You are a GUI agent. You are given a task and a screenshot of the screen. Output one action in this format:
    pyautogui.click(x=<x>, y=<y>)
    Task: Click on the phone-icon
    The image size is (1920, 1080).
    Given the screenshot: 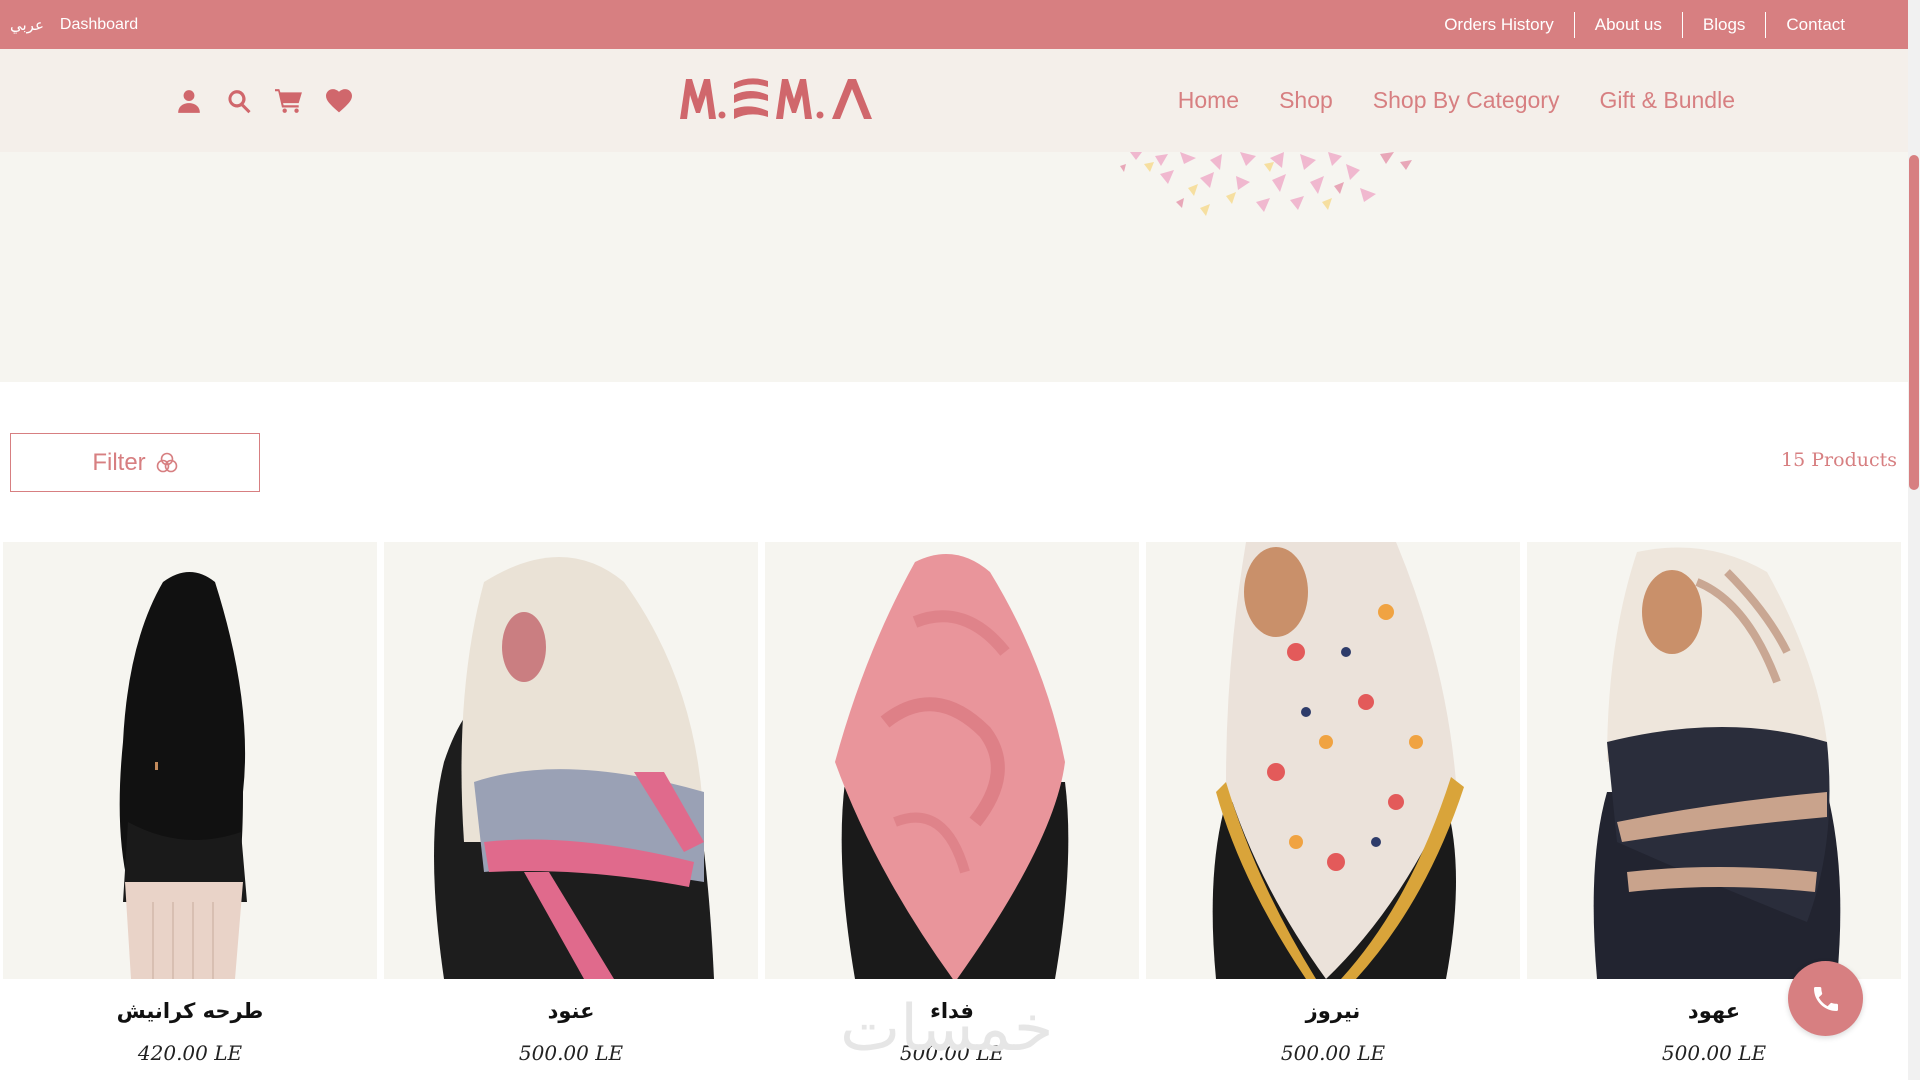 What is the action you would take?
    pyautogui.click(x=1825, y=998)
    